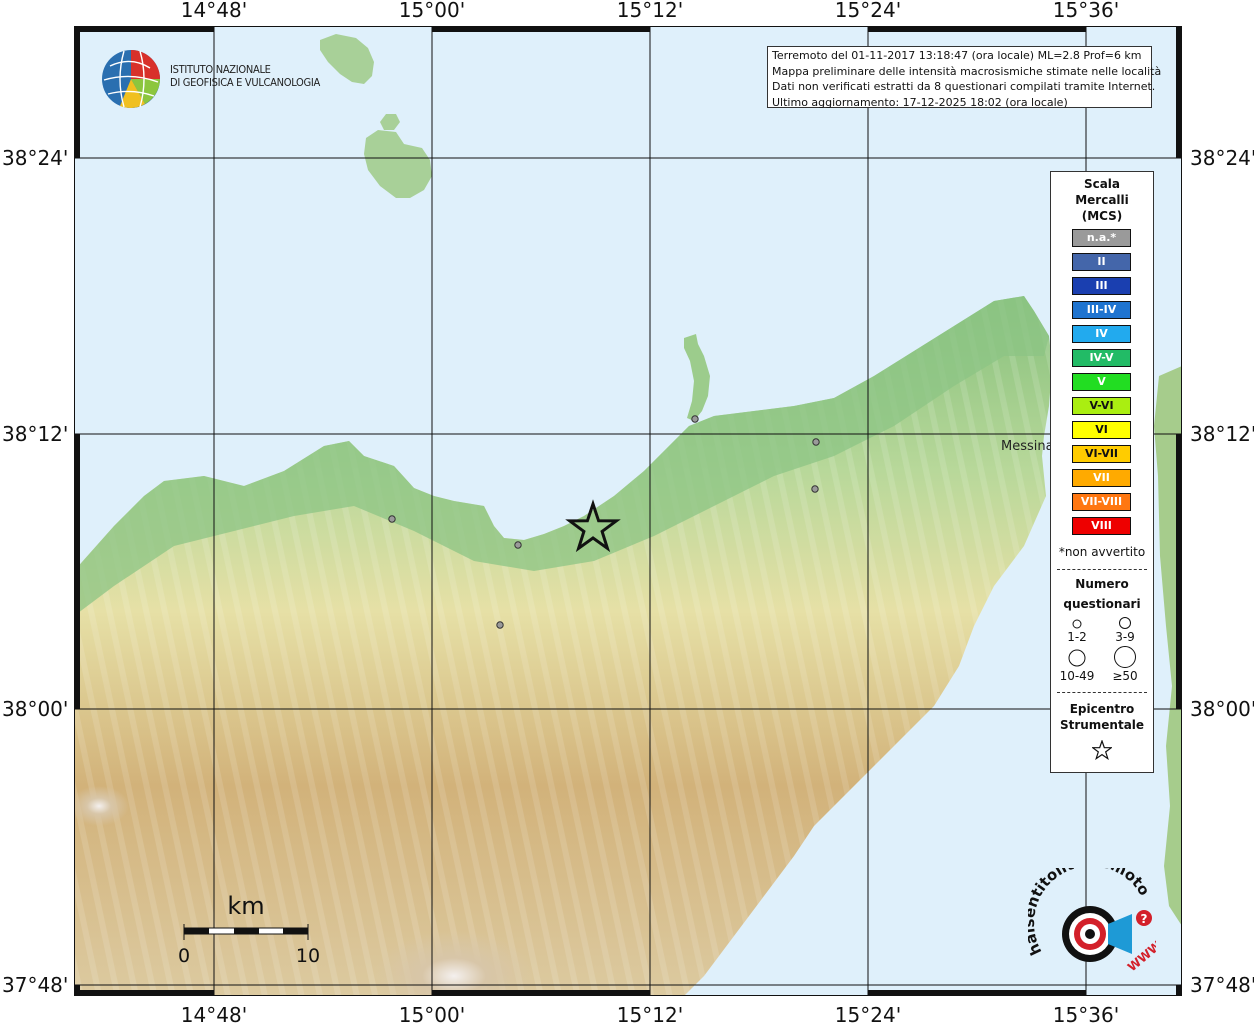 The image size is (1254, 1027). What do you see at coordinates (432, 11) in the screenshot?
I see `lon-label-top-2: 15°00'` at bounding box center [432, 11].